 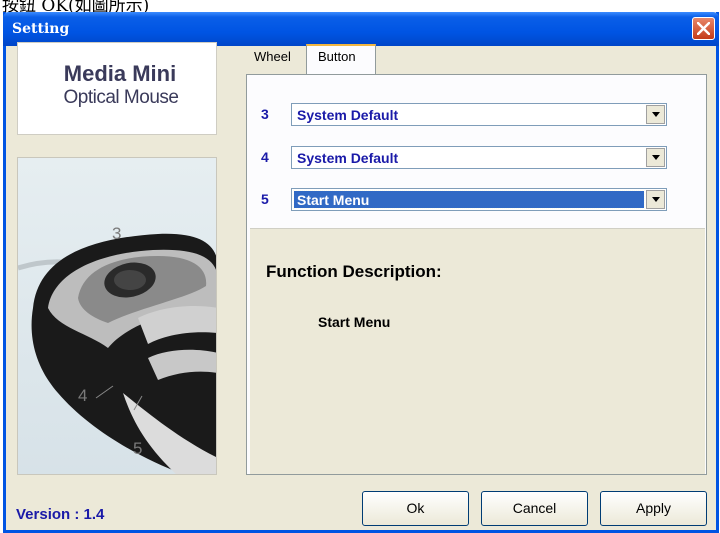 What do you see at coordinates (117, 353) in the screenshot?
I see `mouse-image` at bounding box center [117, 353].